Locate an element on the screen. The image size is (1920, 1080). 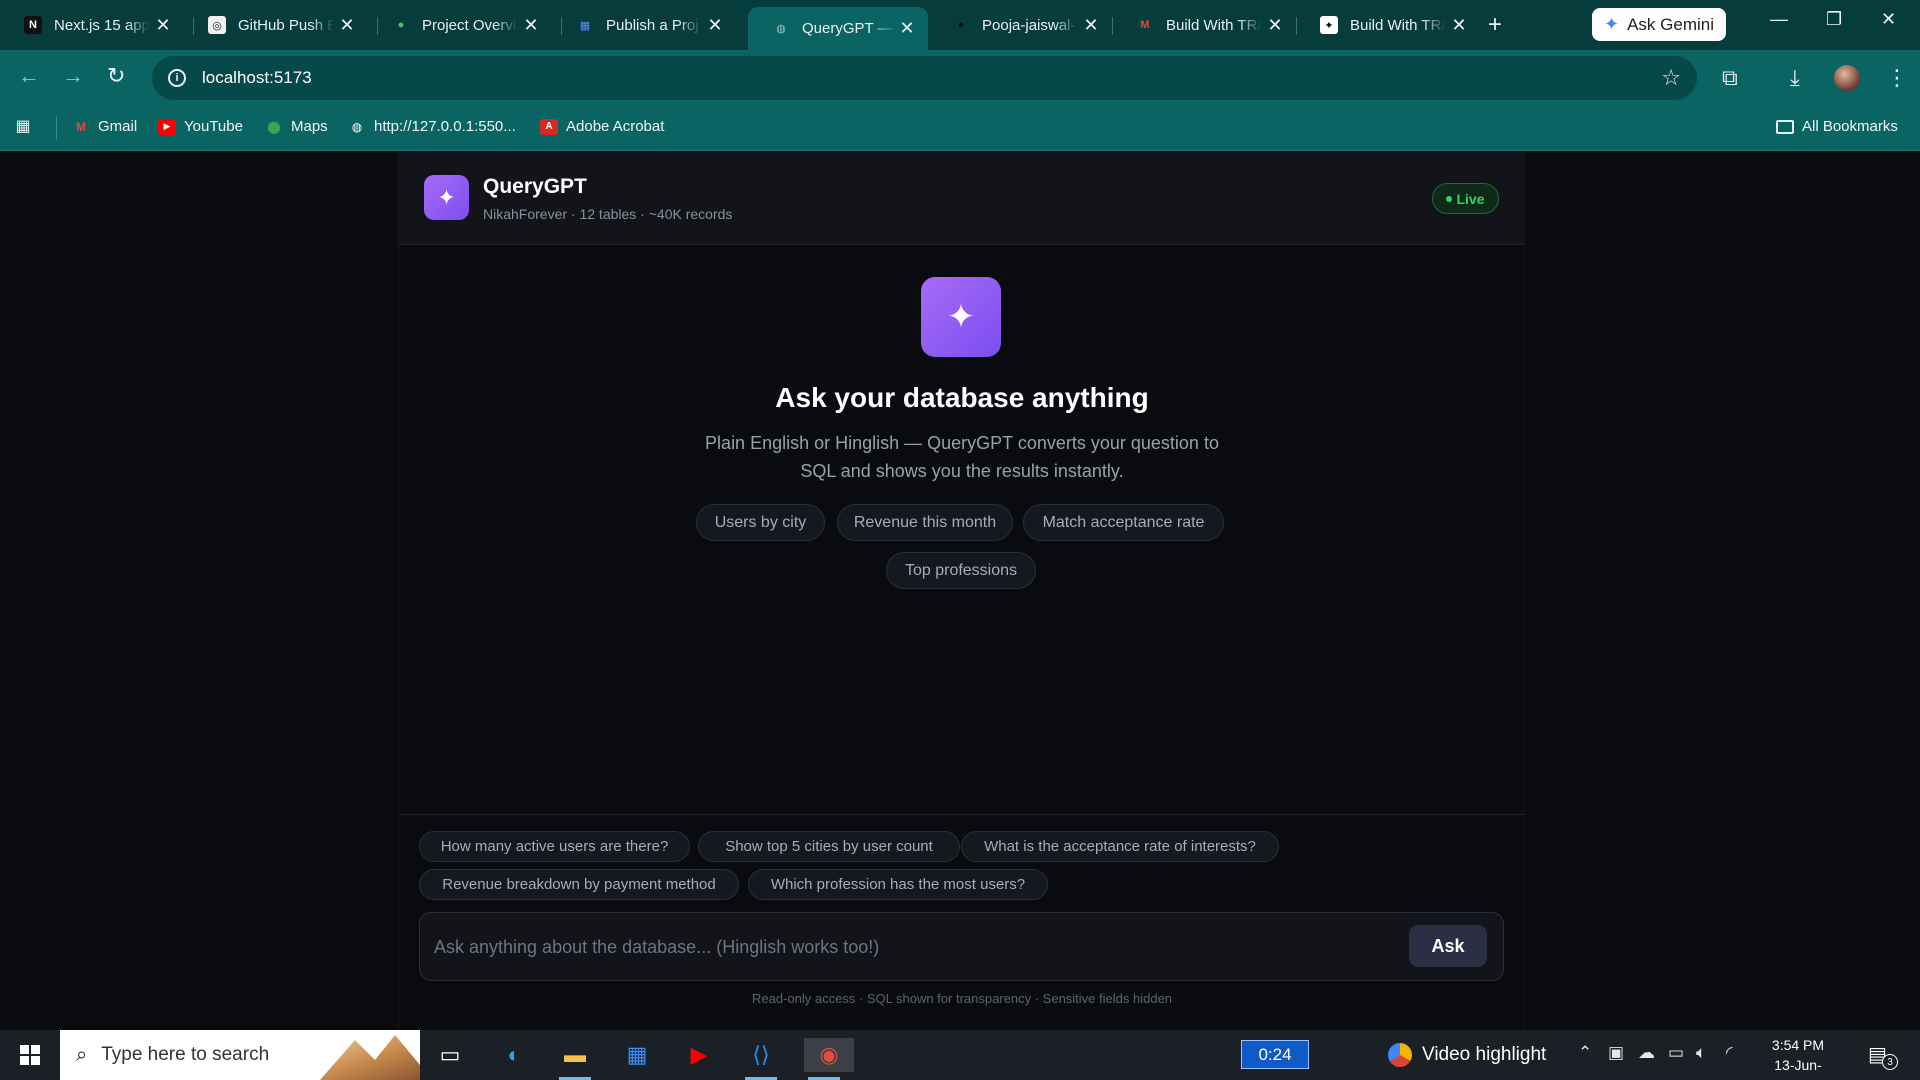
bookmark-youtube: ▶ YouTube is located at coordinates (200, 126).